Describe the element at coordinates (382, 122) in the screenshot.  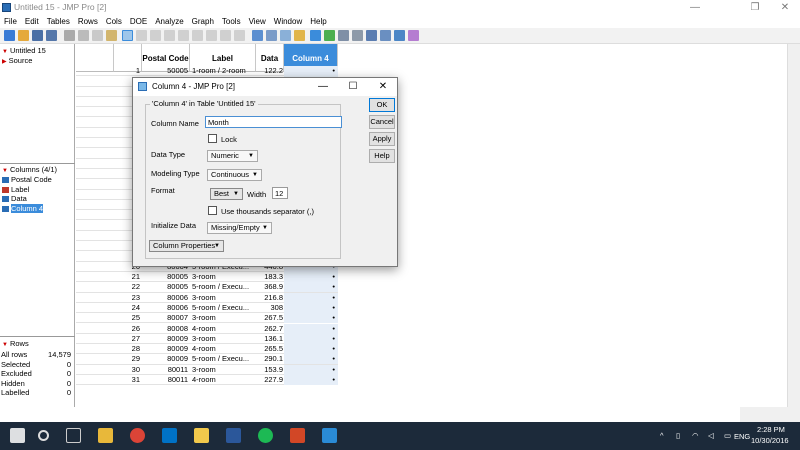
I see `cancel-button: Cancel` at that location.